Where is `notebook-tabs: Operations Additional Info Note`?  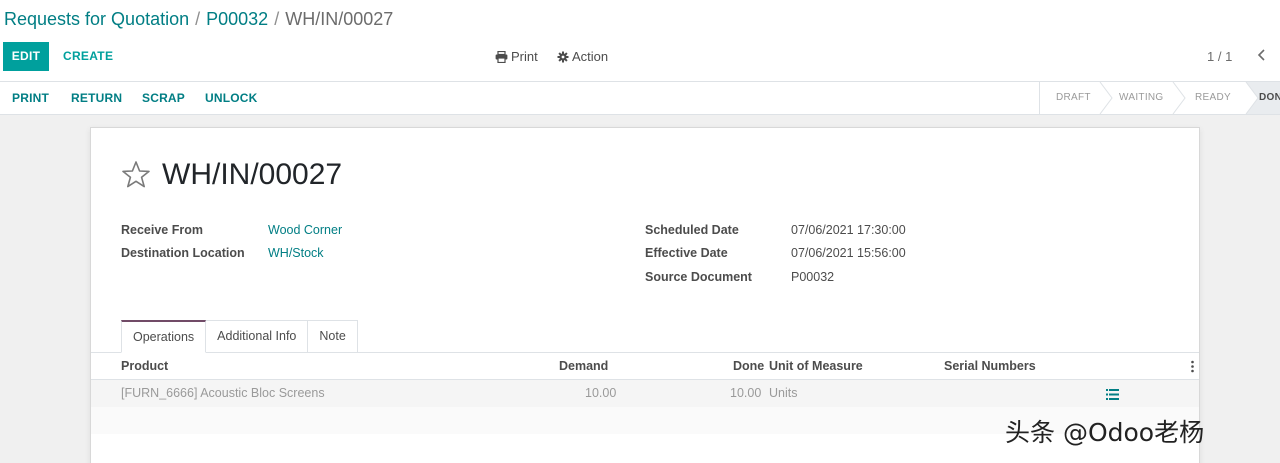
notebook-tabs: Operations Additional Info Note is located at coordinates (239, 336).